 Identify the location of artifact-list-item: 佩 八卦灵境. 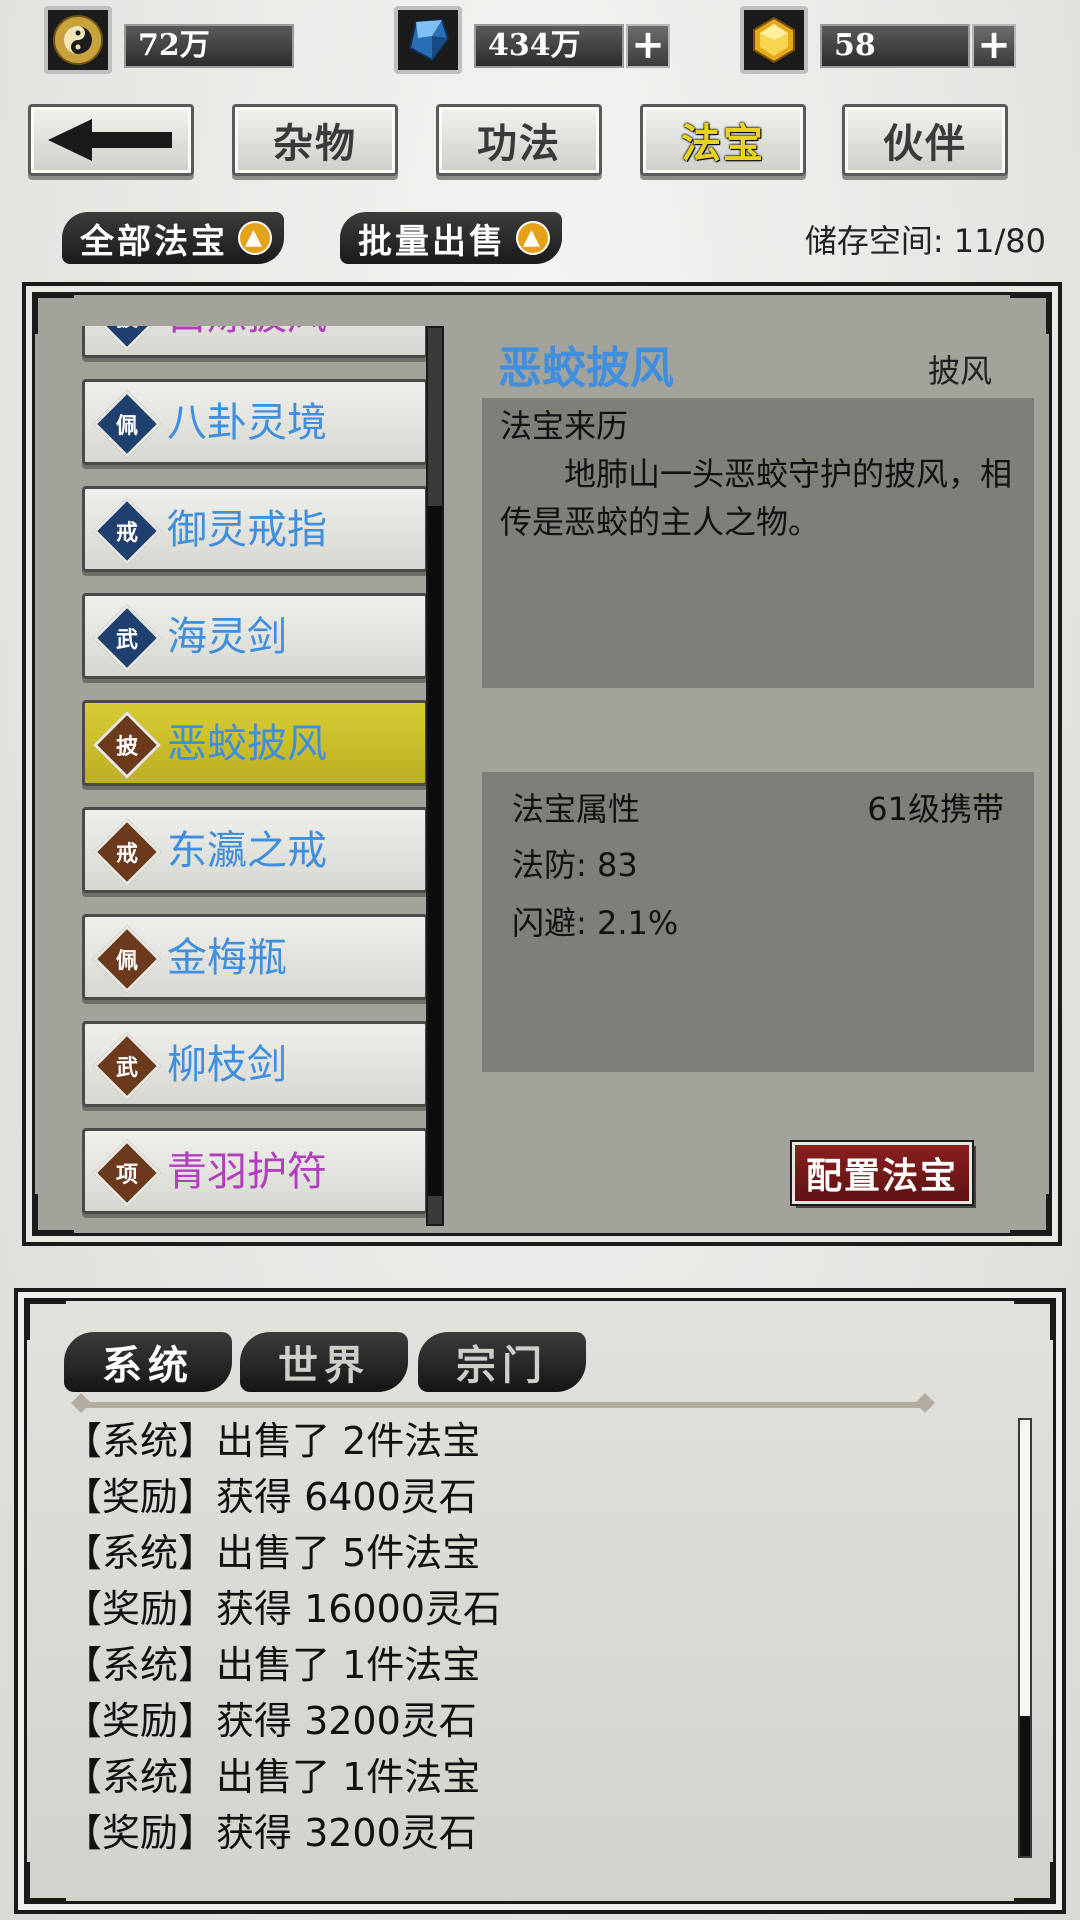
(255, 422).